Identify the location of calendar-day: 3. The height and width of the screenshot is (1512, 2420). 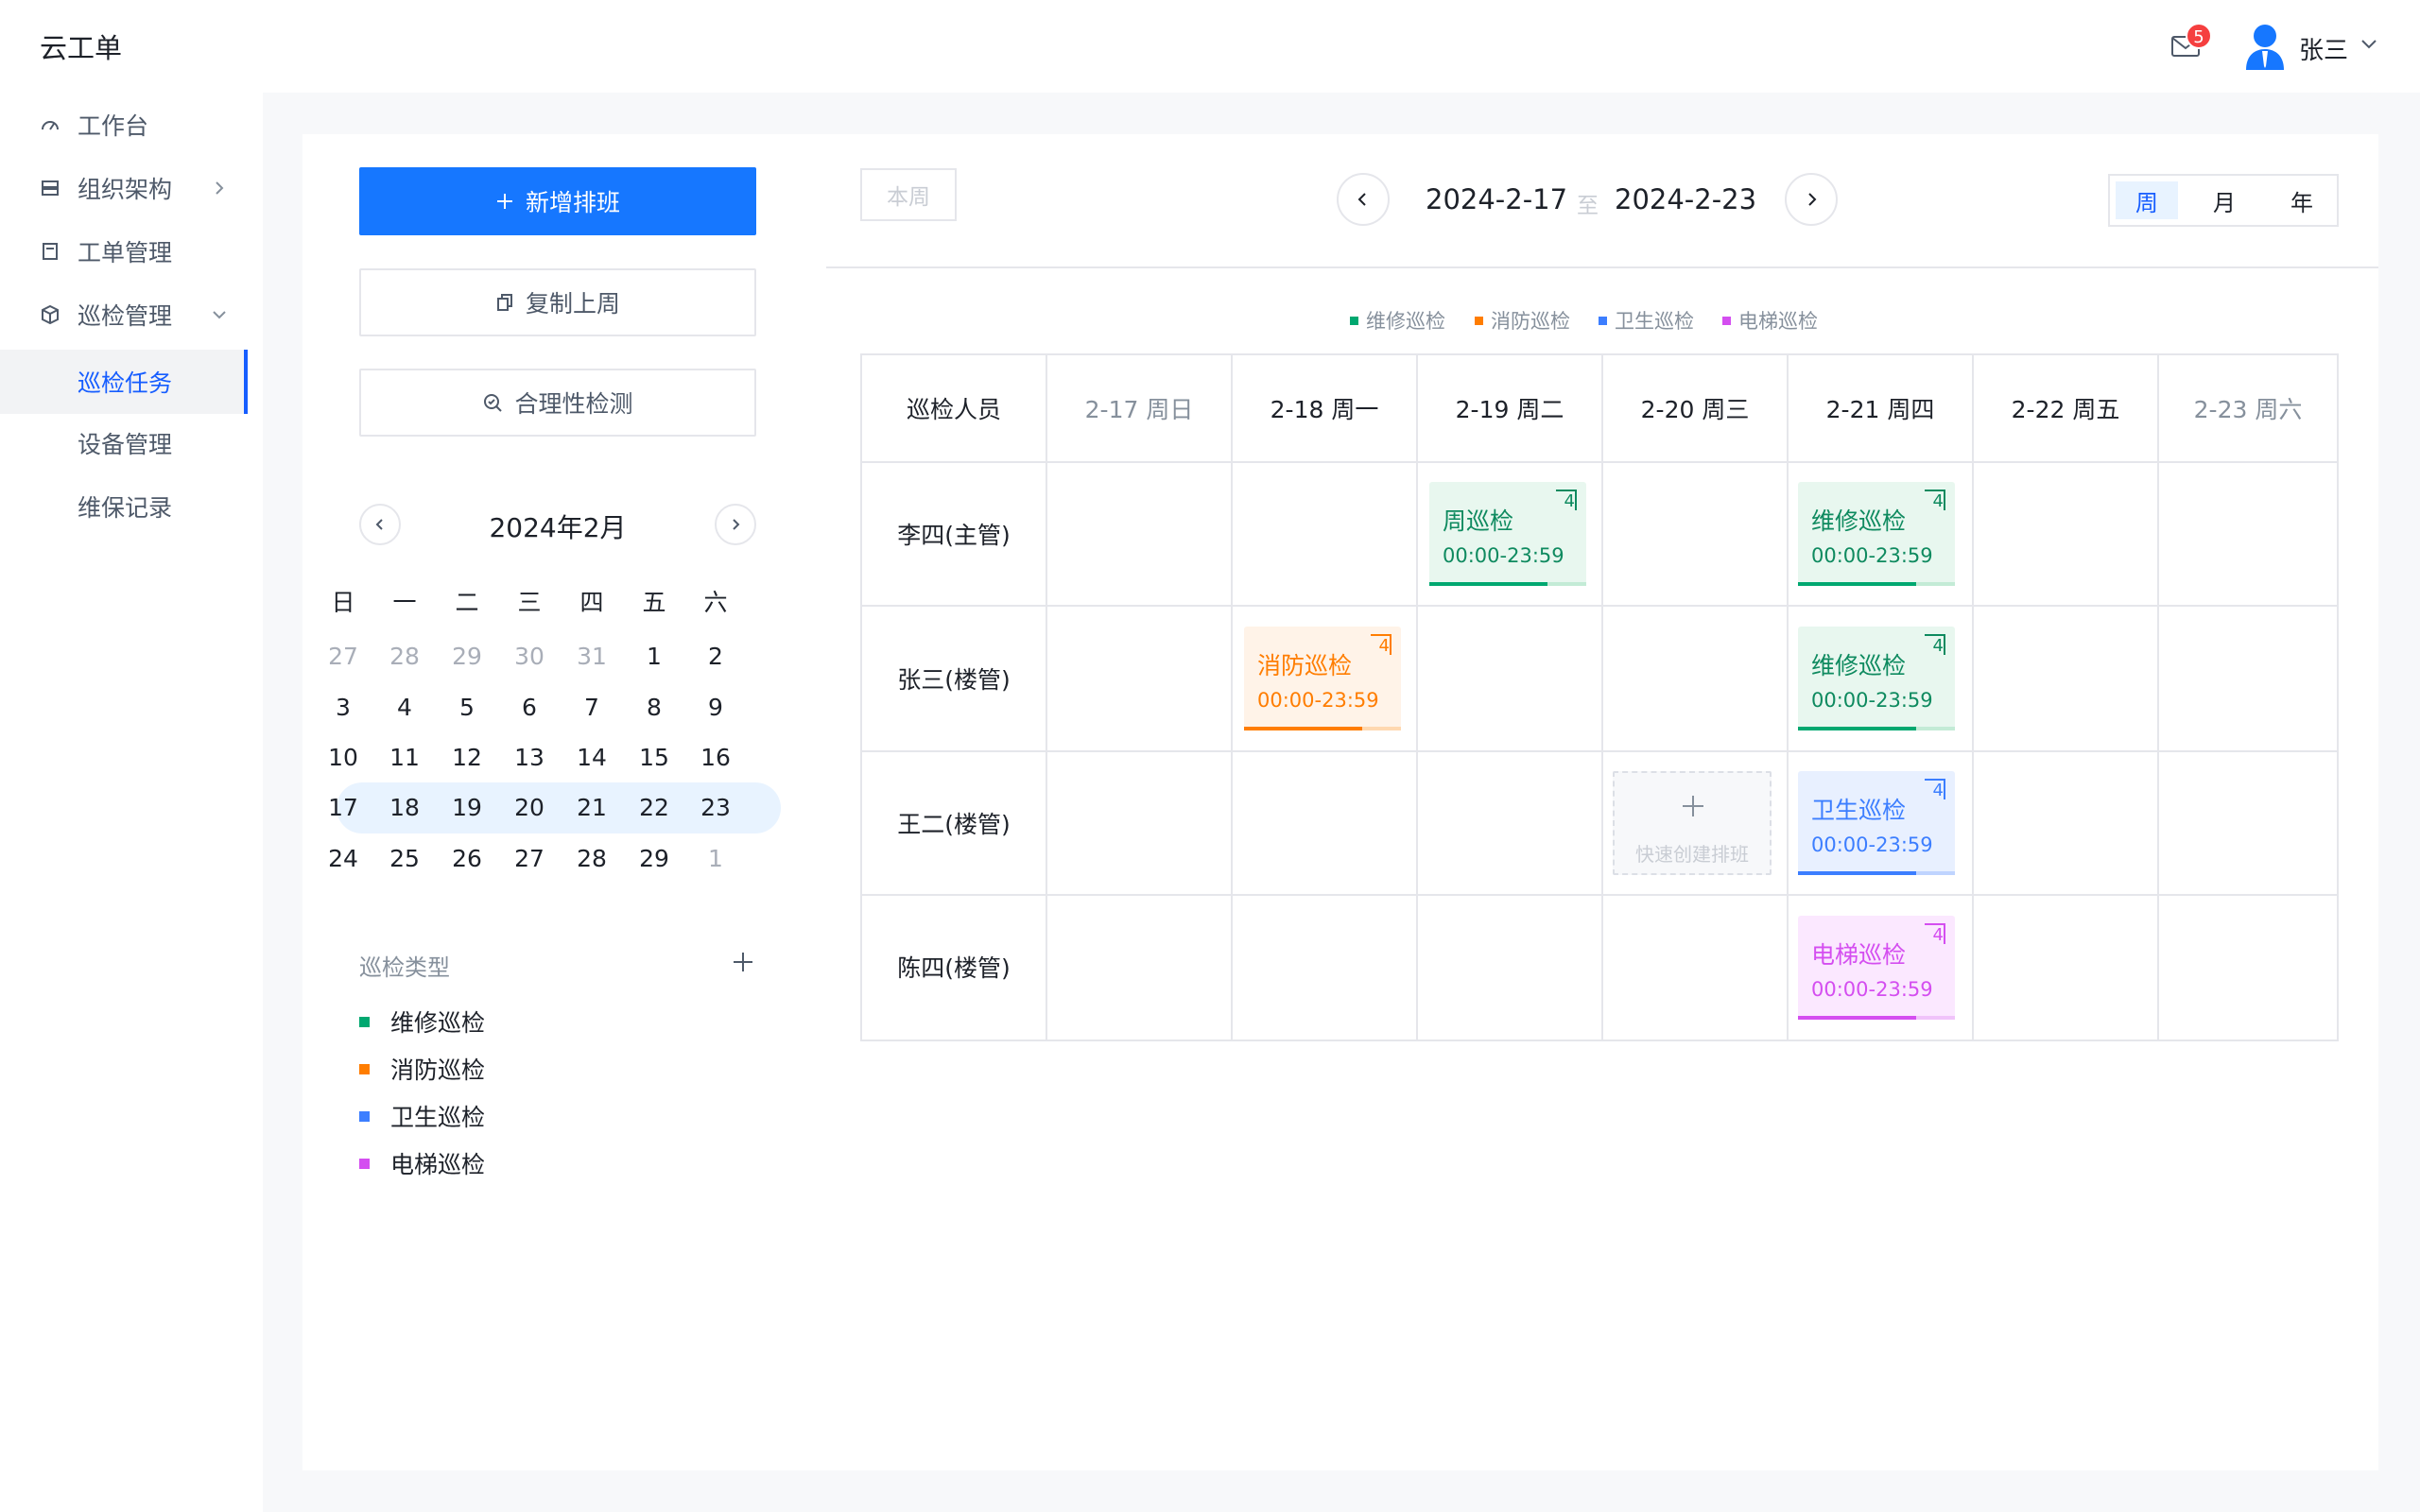
(343, 707).